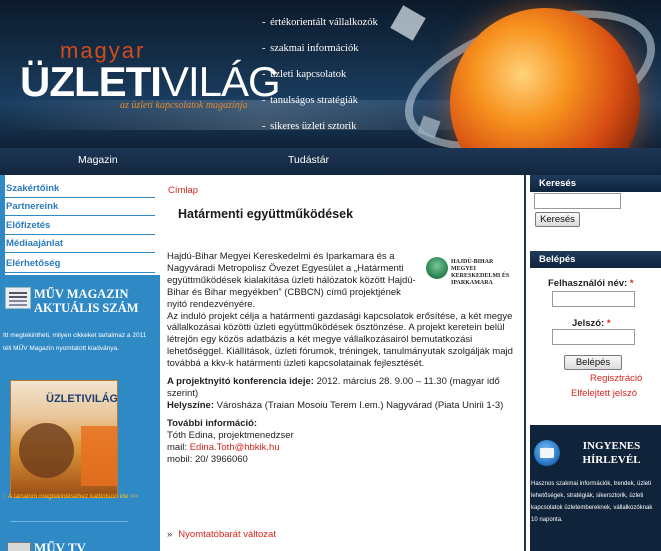 The height and width of the screenshot is (551, 661). Describe the element at coordinates (595, 259) in the screenshot. I see `login-header: Belépés` at that location.